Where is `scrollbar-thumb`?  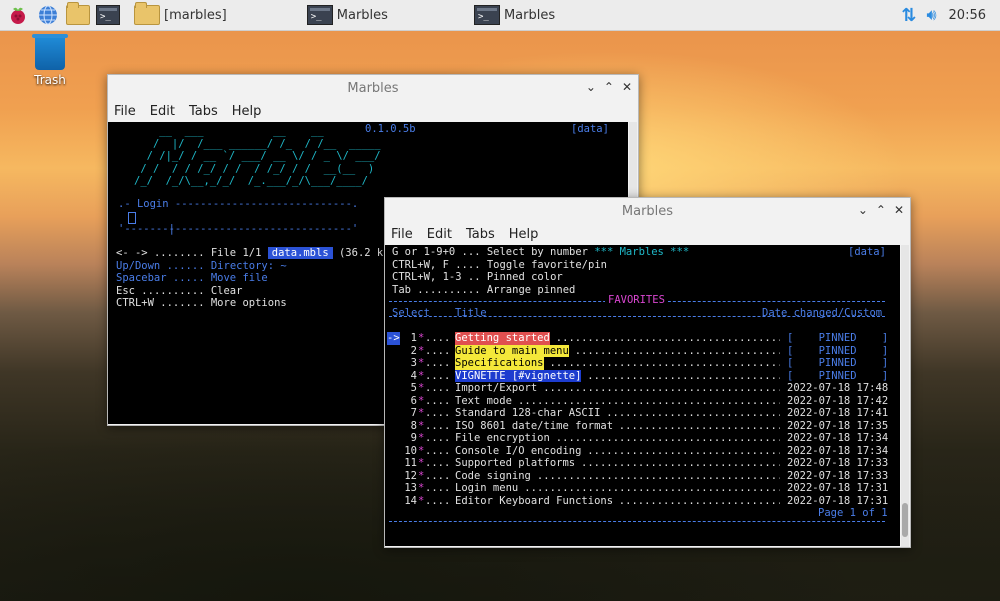
scrollbar-thumb is located at coordinates (905, 520).